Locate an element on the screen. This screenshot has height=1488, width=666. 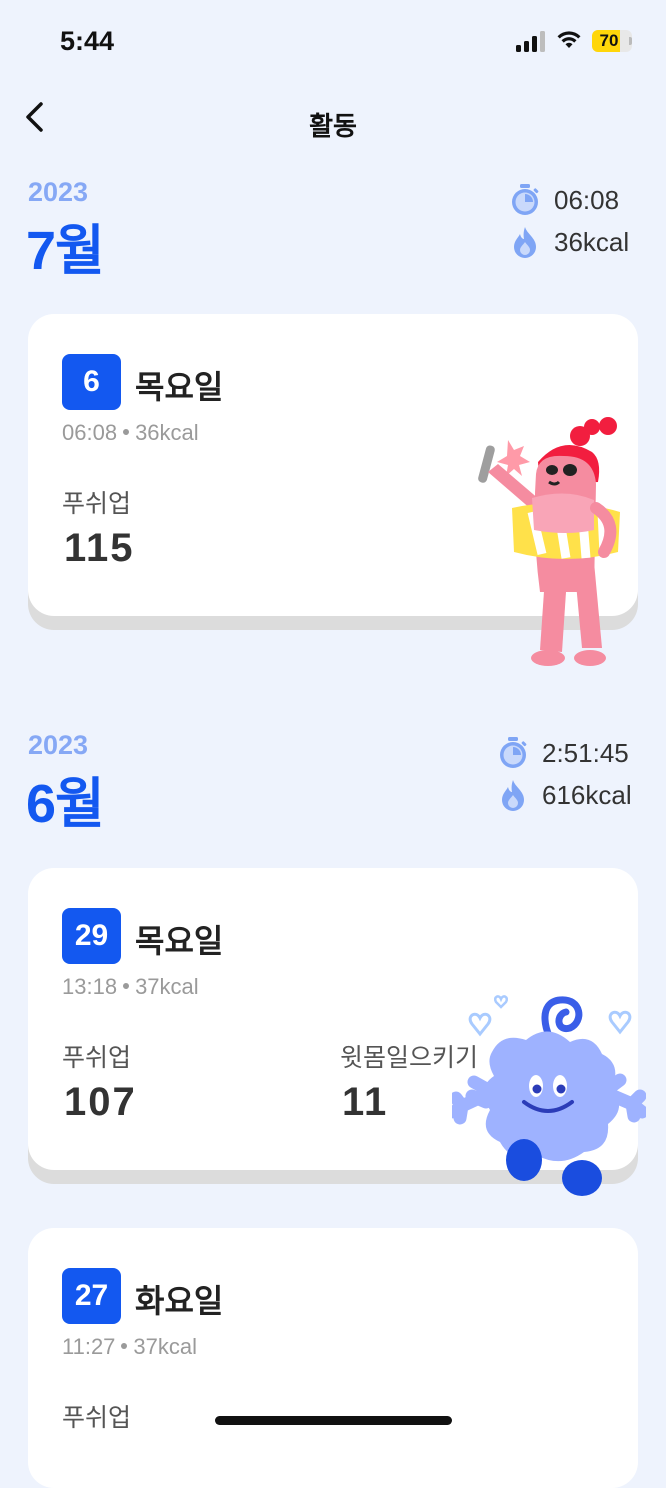
month-label: 6월 is located at coordinates (65, 804).